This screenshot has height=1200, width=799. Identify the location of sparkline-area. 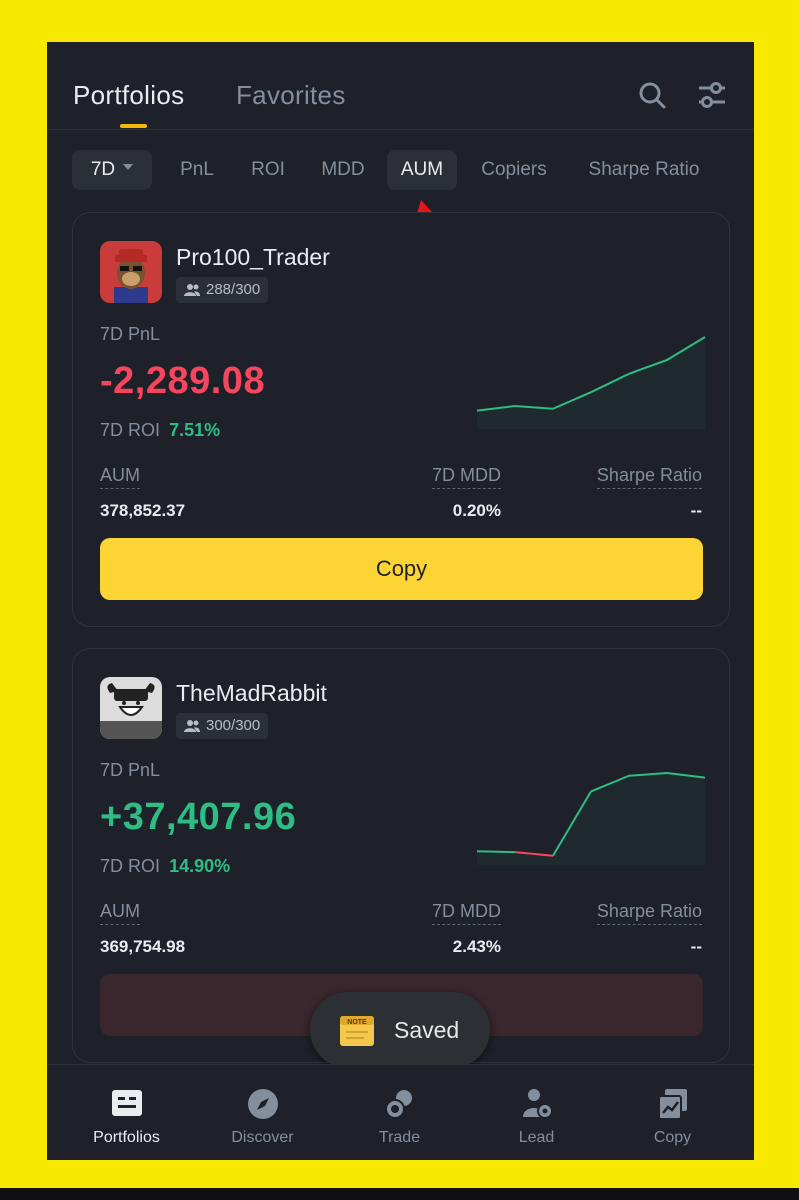
(591, 383).